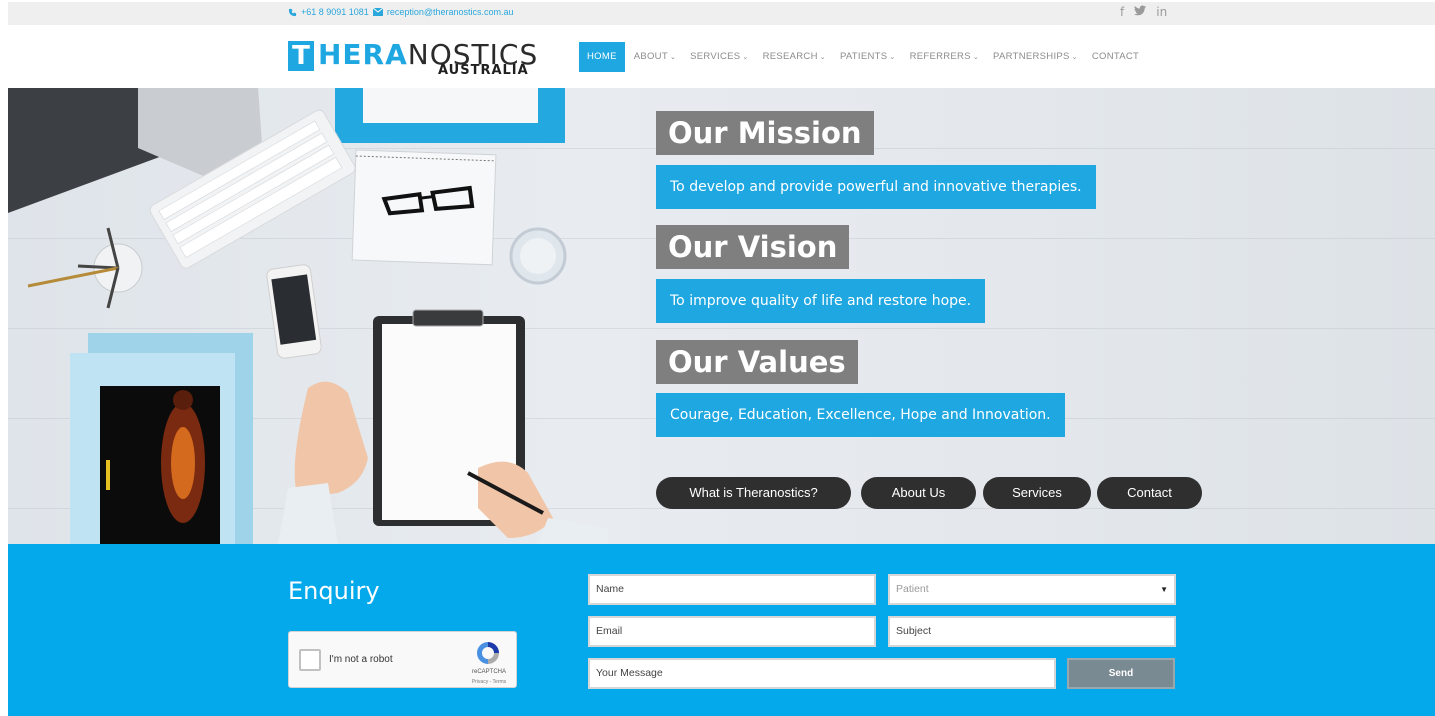 The width and height of the screenshot is (1435, 716). Describe the element at coordinates (377, 12) in the screenshot. I see `mail-icon` at that location.